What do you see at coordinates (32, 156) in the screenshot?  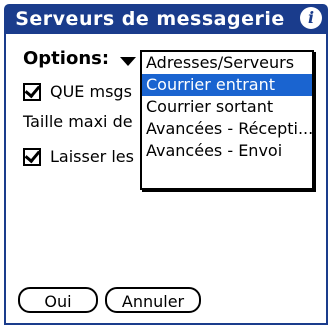 I see `laisser-checkbox` at bounding box center [32, 156].